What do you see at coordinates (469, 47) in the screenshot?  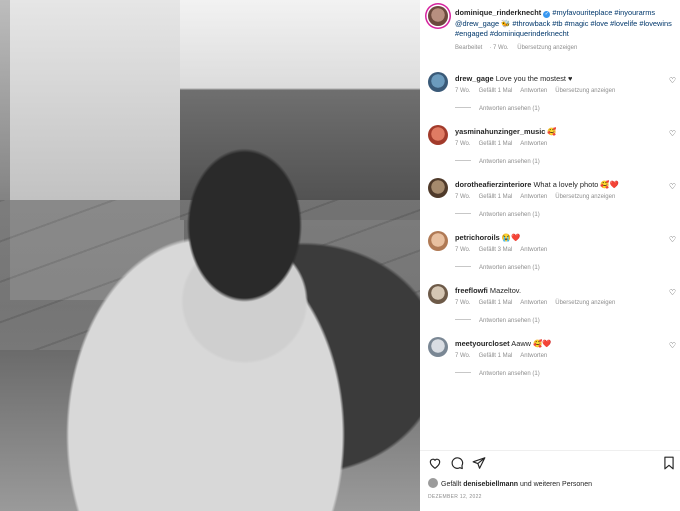 I see `edited-label: Bearbeitet` at bounding box center [469, 47].